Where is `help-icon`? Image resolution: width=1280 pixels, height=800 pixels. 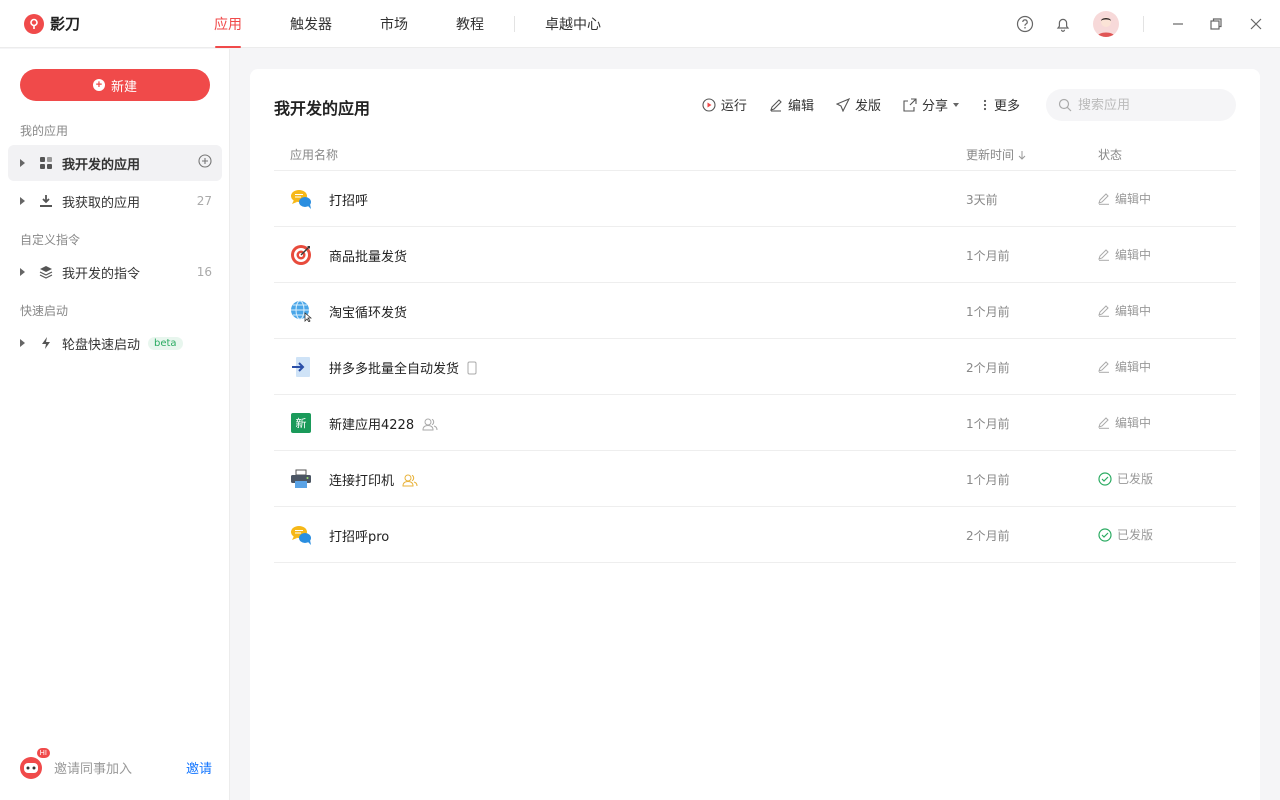
help-icon is located at coordinates (1025, 24).